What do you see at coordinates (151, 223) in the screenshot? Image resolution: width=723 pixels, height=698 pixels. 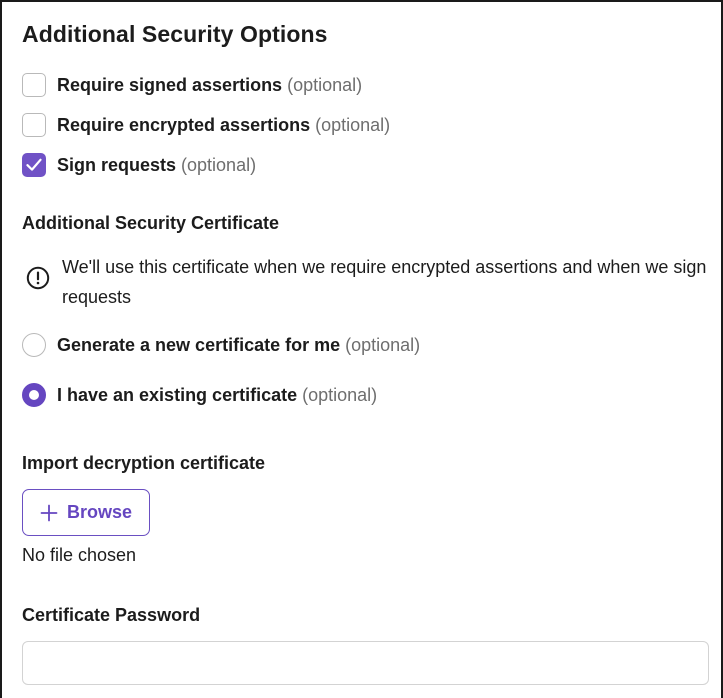 I see `certificate-section-heading: Additional Security Certificate` at bounding box center [151, 223].